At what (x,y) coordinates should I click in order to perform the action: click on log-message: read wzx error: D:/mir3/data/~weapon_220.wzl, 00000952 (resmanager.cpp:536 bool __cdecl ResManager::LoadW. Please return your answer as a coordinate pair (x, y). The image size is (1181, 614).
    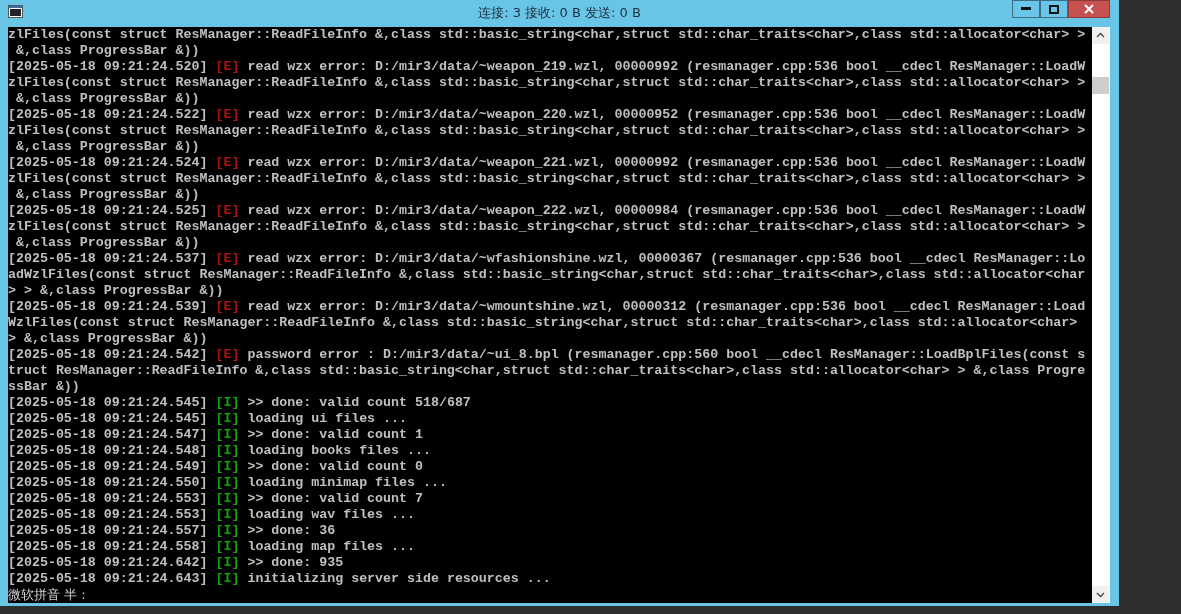
    Looking at the image, I should click on (666, 114).